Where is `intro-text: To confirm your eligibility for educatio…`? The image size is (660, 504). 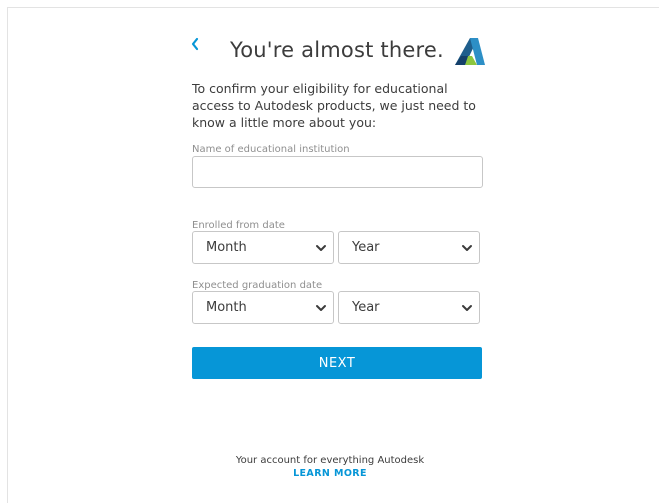 intro-text: To confirm your eligibility for educatio… is located at coordinates (334, 105).